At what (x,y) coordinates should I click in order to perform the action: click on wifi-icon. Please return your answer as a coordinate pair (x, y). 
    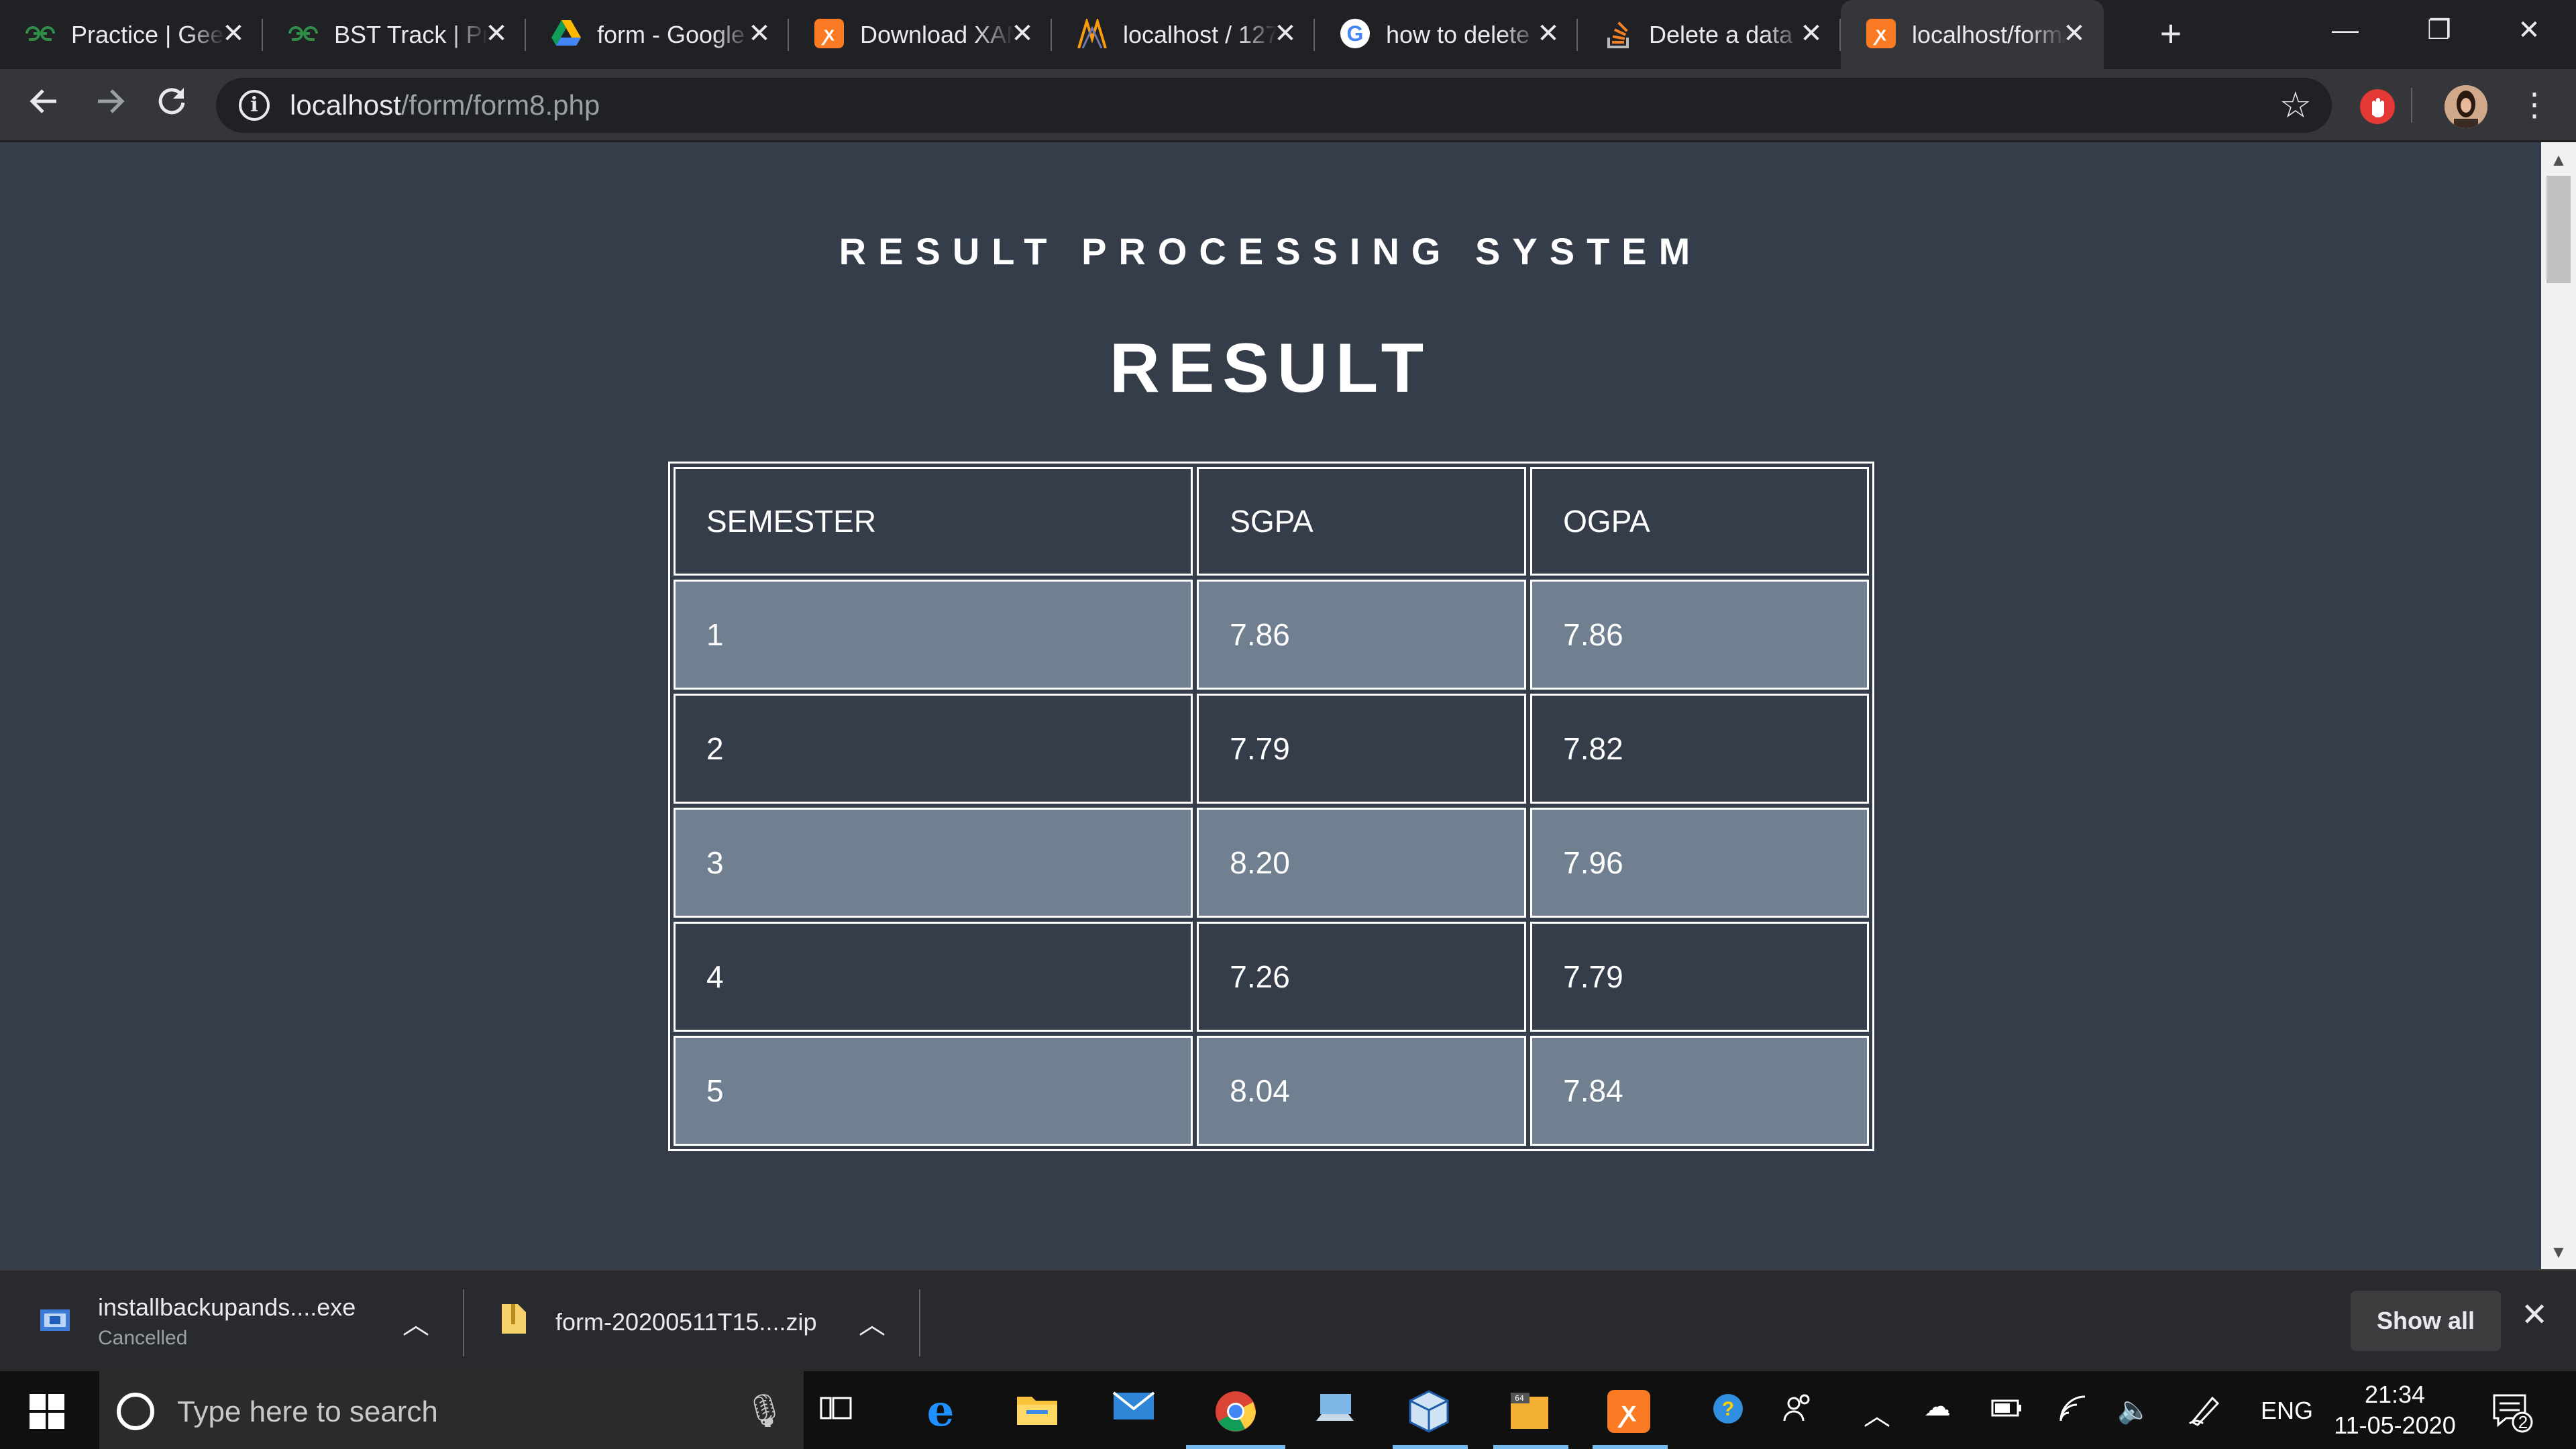
    Looking at the image, I should click on (2074, 1412).